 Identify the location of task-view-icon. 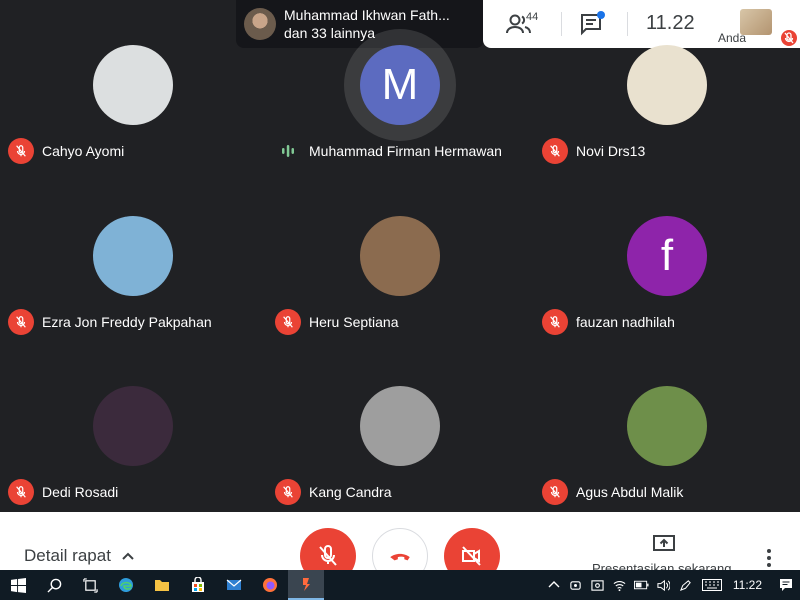
(90, 585).